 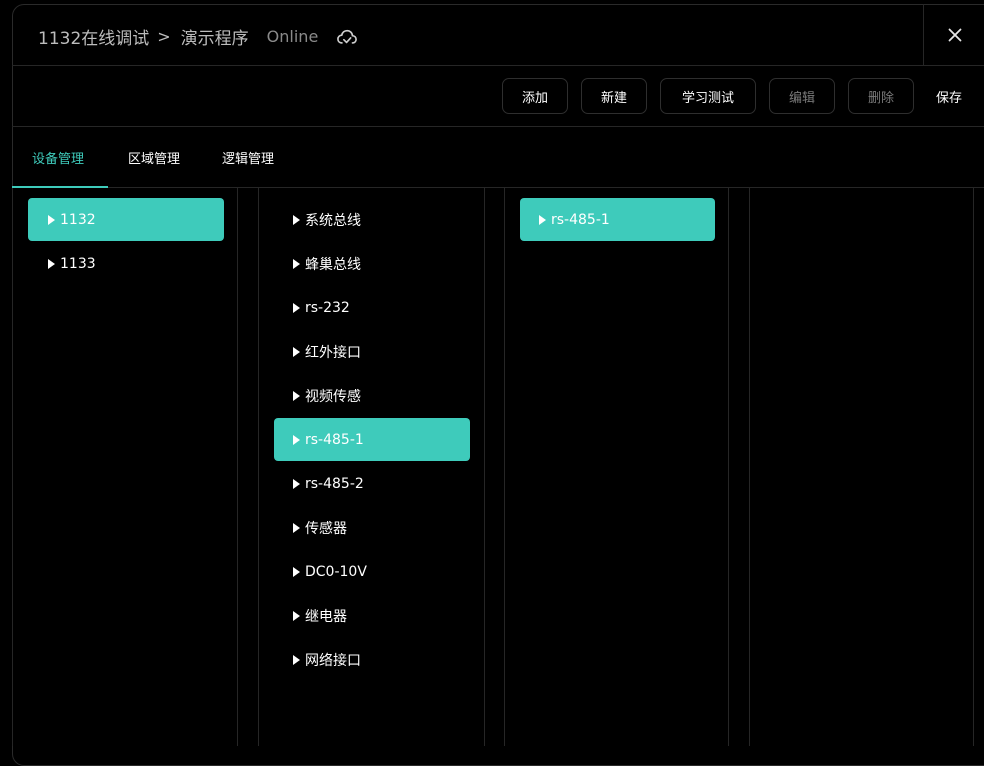 I want to click on interface-item: 视频传感, so click(x=372, y=395).